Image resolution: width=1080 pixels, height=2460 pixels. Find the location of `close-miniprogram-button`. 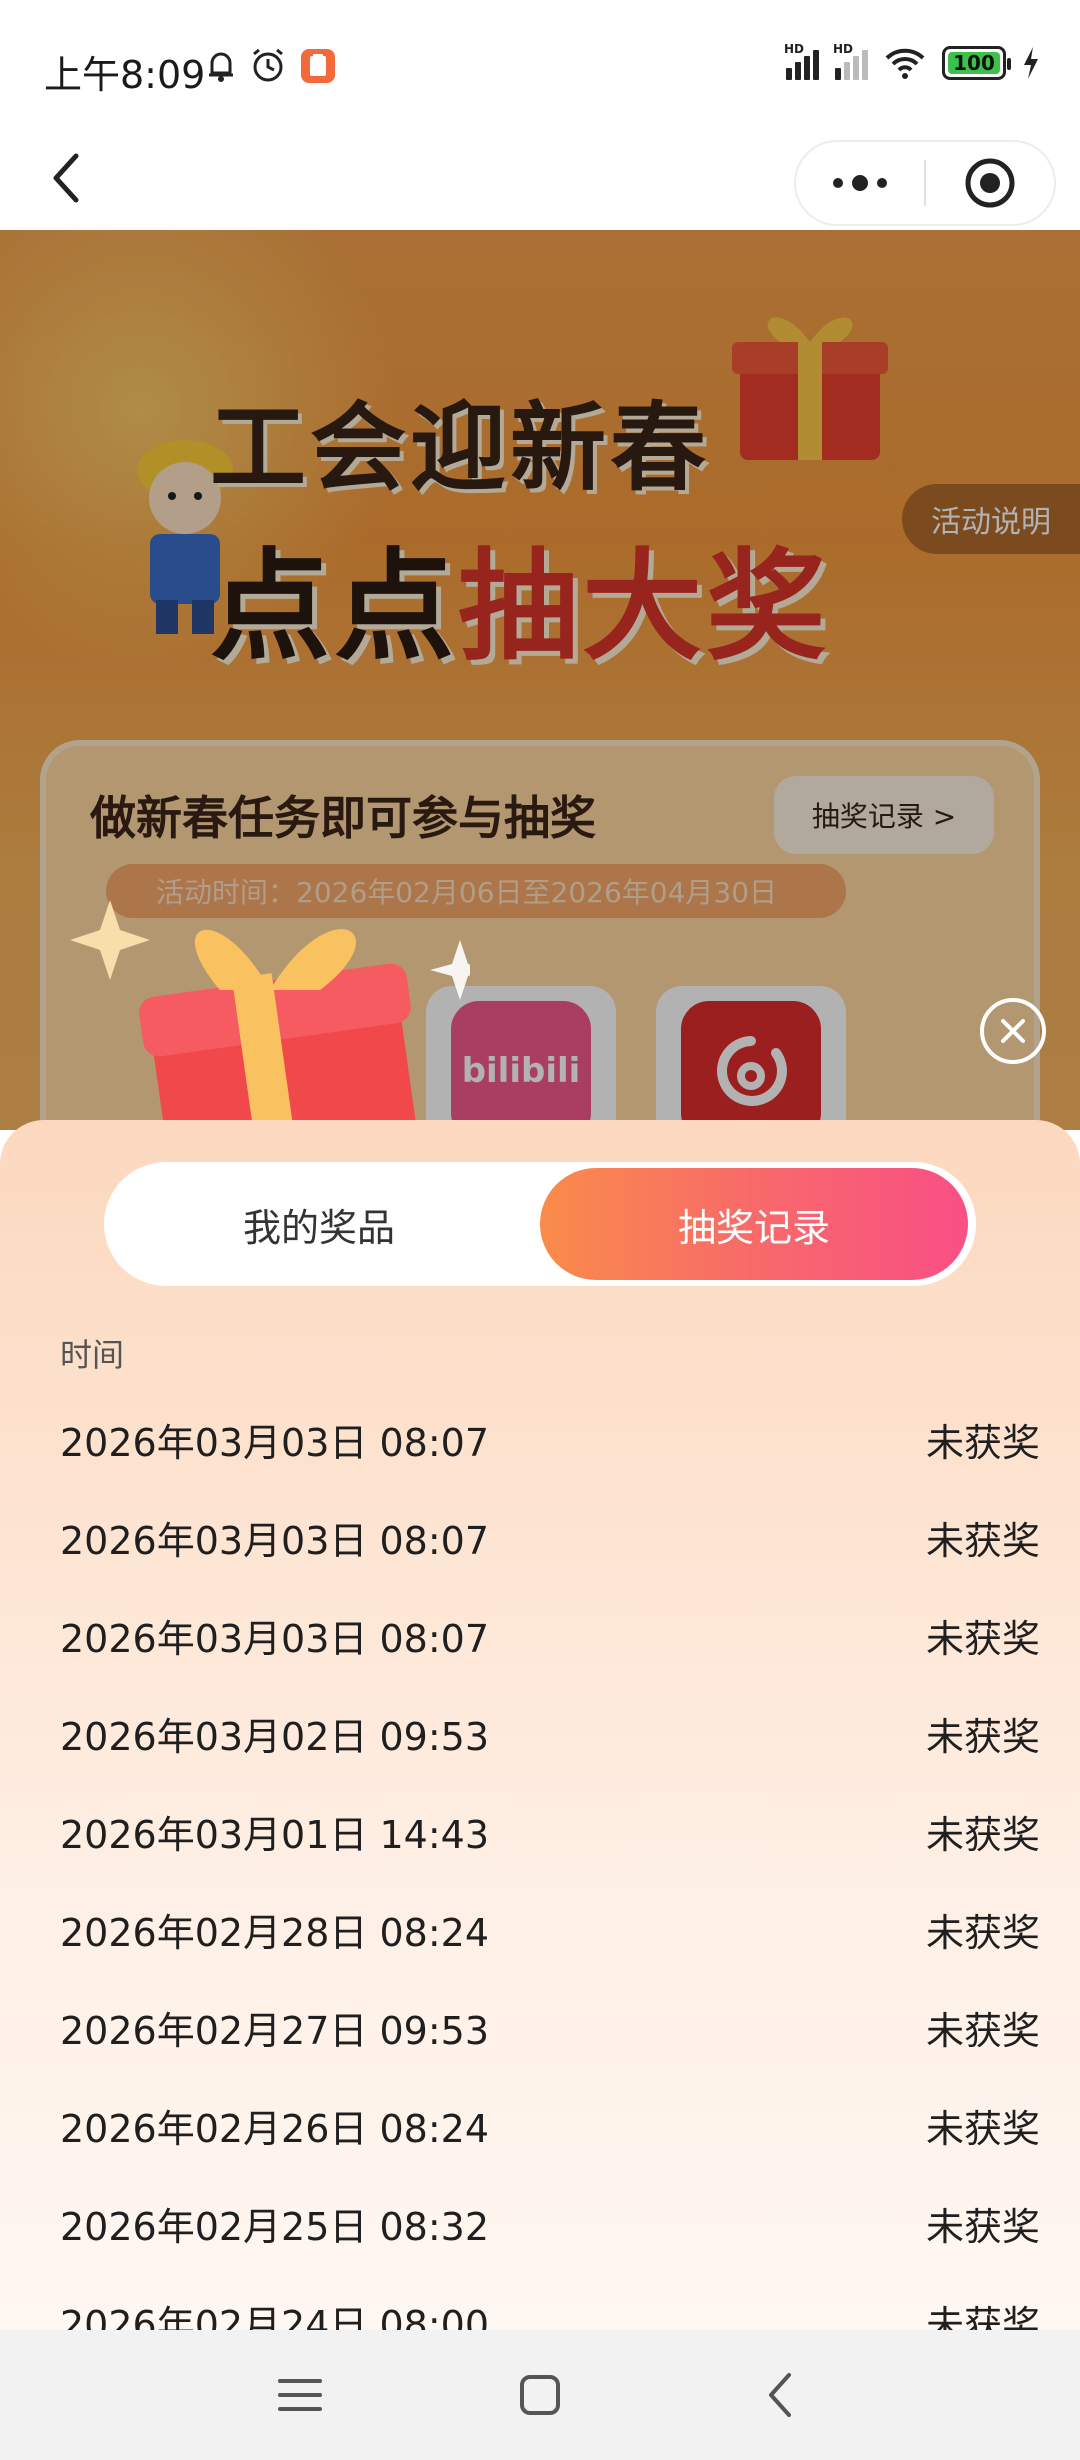

close-miniprogram-button is located at coordinates (990, 183).